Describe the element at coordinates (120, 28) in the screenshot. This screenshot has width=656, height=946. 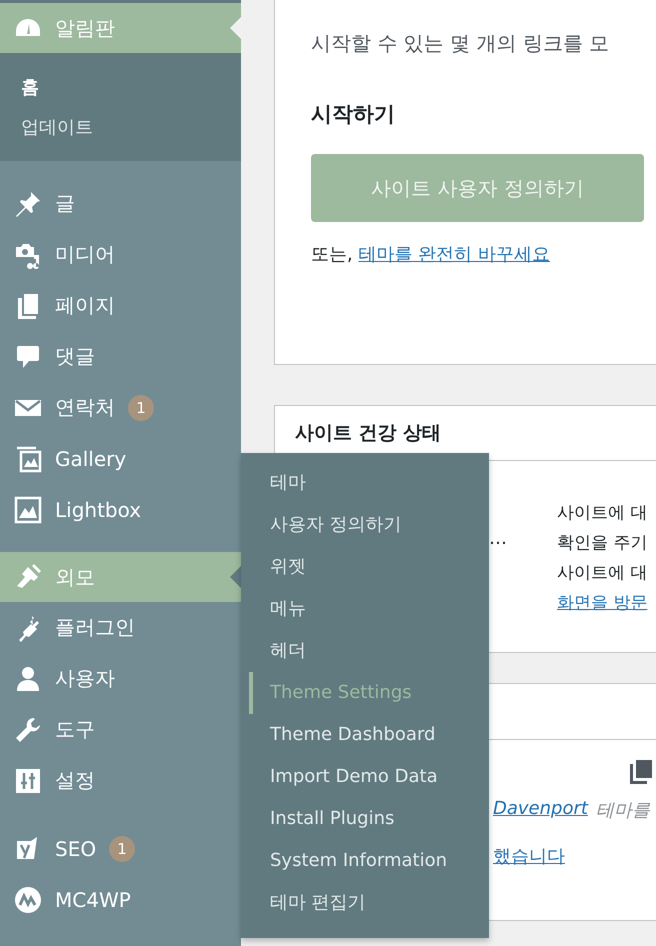
I see `sidebar-item: 알림판` at that location.